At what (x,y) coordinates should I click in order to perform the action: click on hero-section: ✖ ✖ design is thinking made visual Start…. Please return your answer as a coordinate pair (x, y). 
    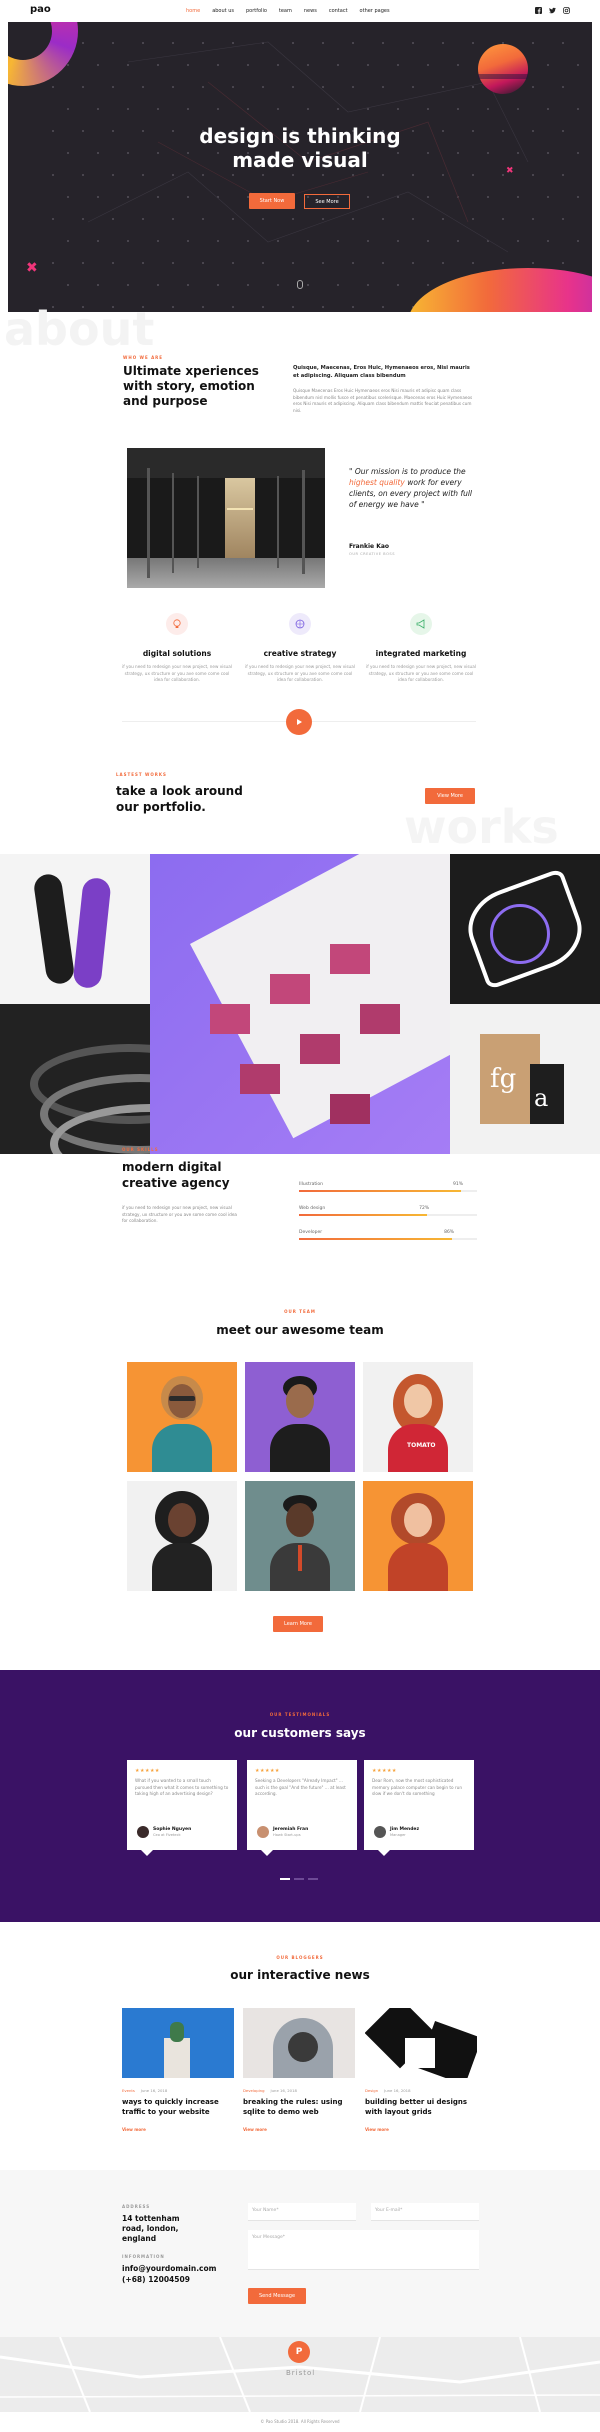
    Looking at the image, I should click on (300, 167).